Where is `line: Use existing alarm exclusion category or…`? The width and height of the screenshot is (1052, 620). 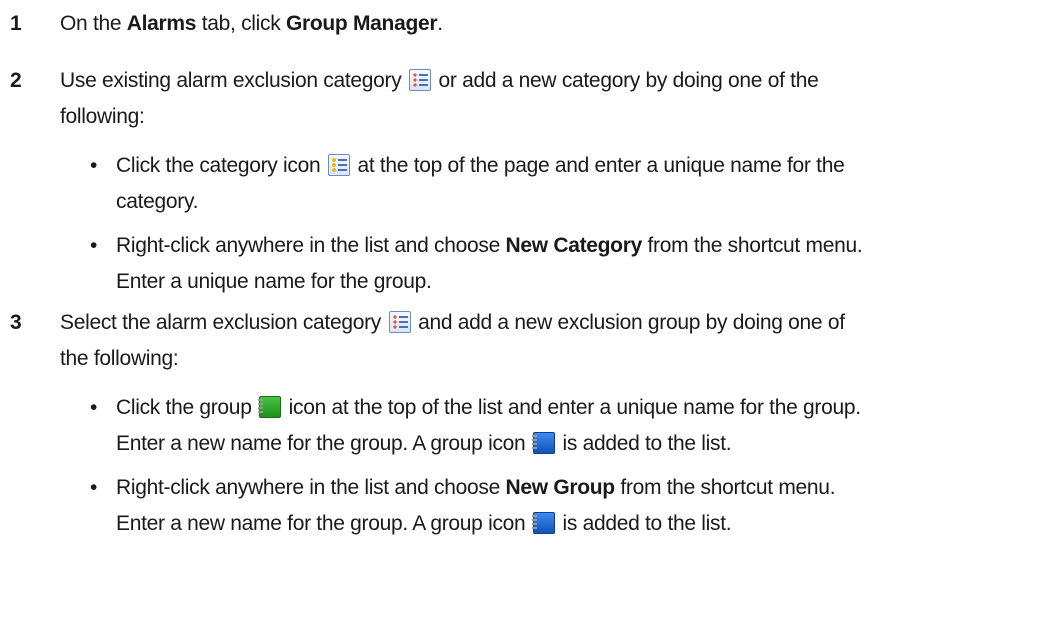 line: Use existing alarm exclusion category or… is located at coordinates (541, 81).